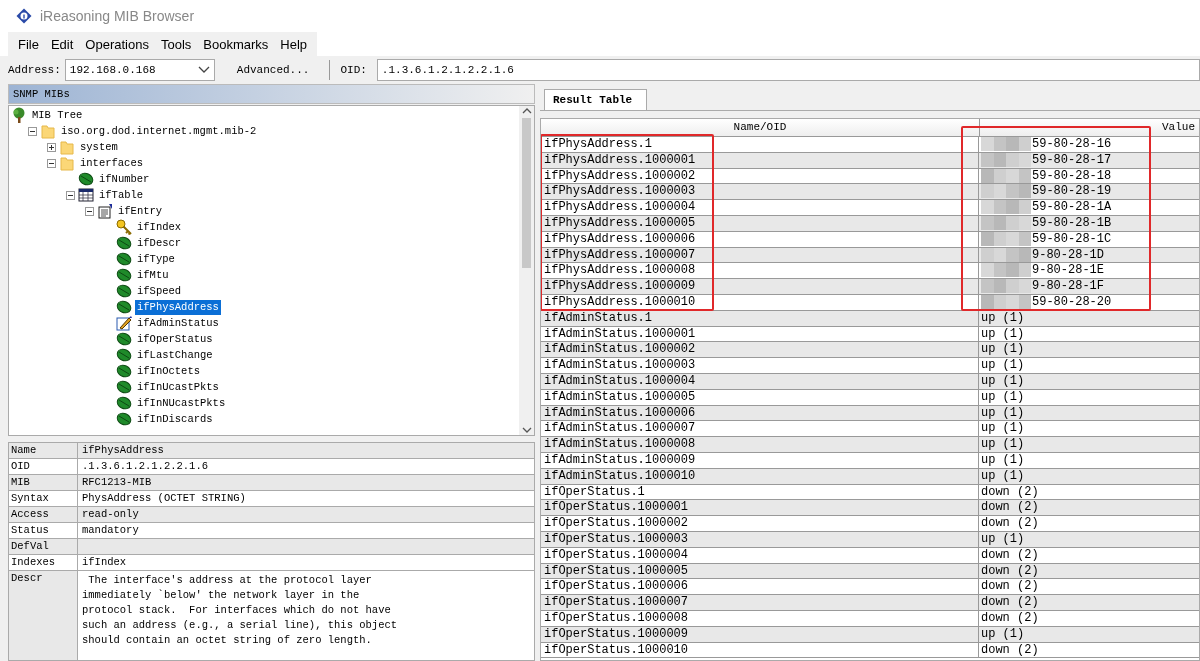 Image resolution: width=1200 pixels, height=661 pixels. I want to click on oid-field: .1.3.6.1.2.1.2.2.1.6, so click(788, 70).